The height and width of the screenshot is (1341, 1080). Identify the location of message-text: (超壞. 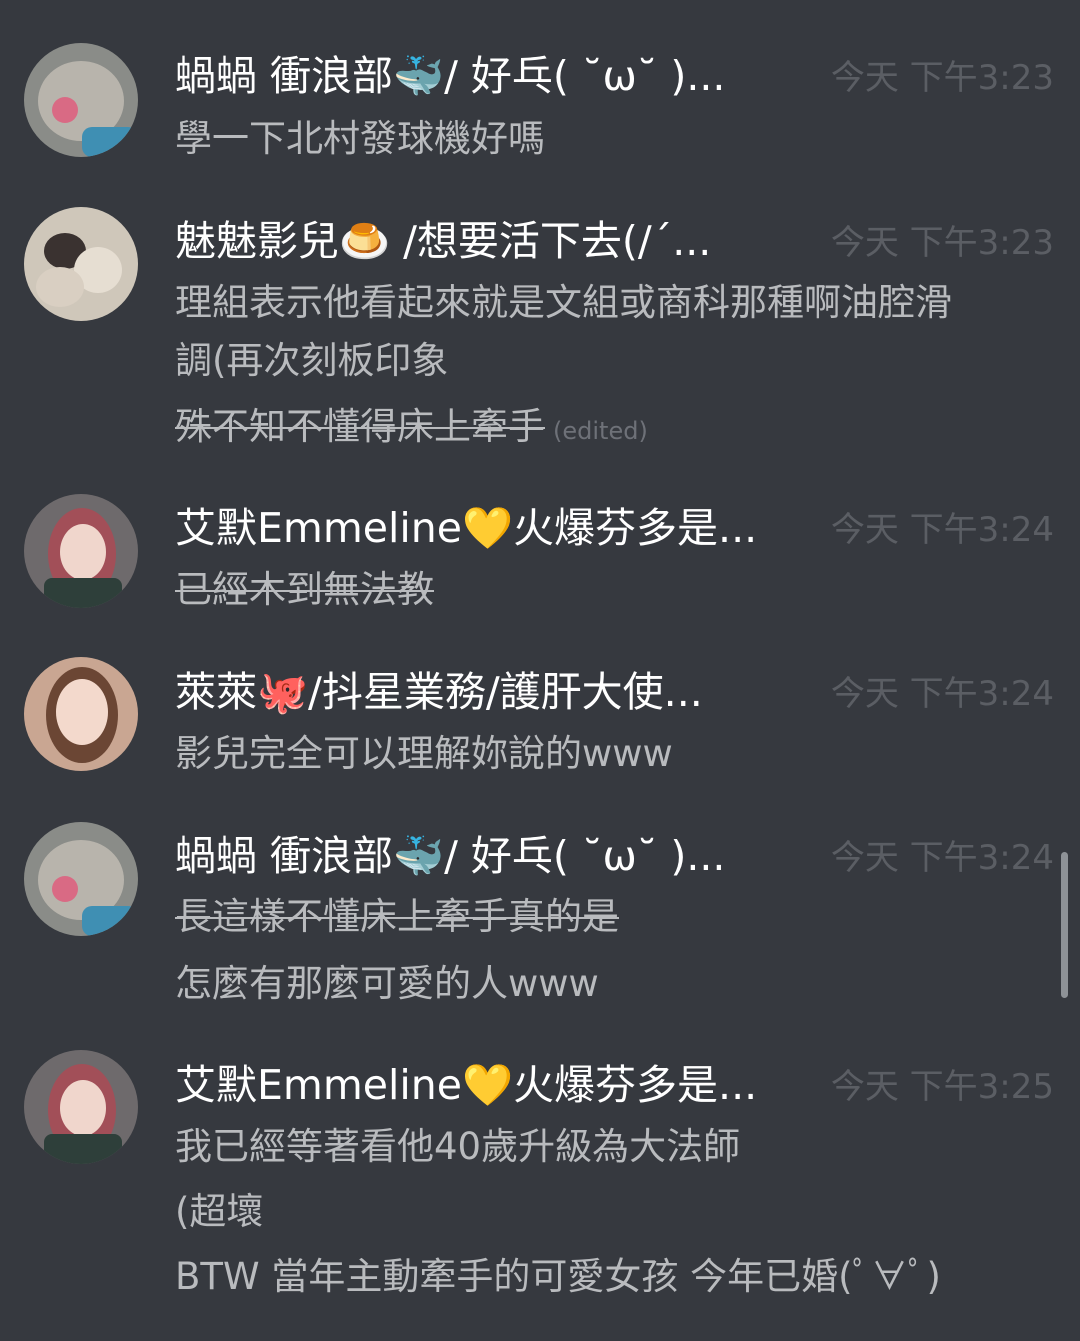
(219, 1211).